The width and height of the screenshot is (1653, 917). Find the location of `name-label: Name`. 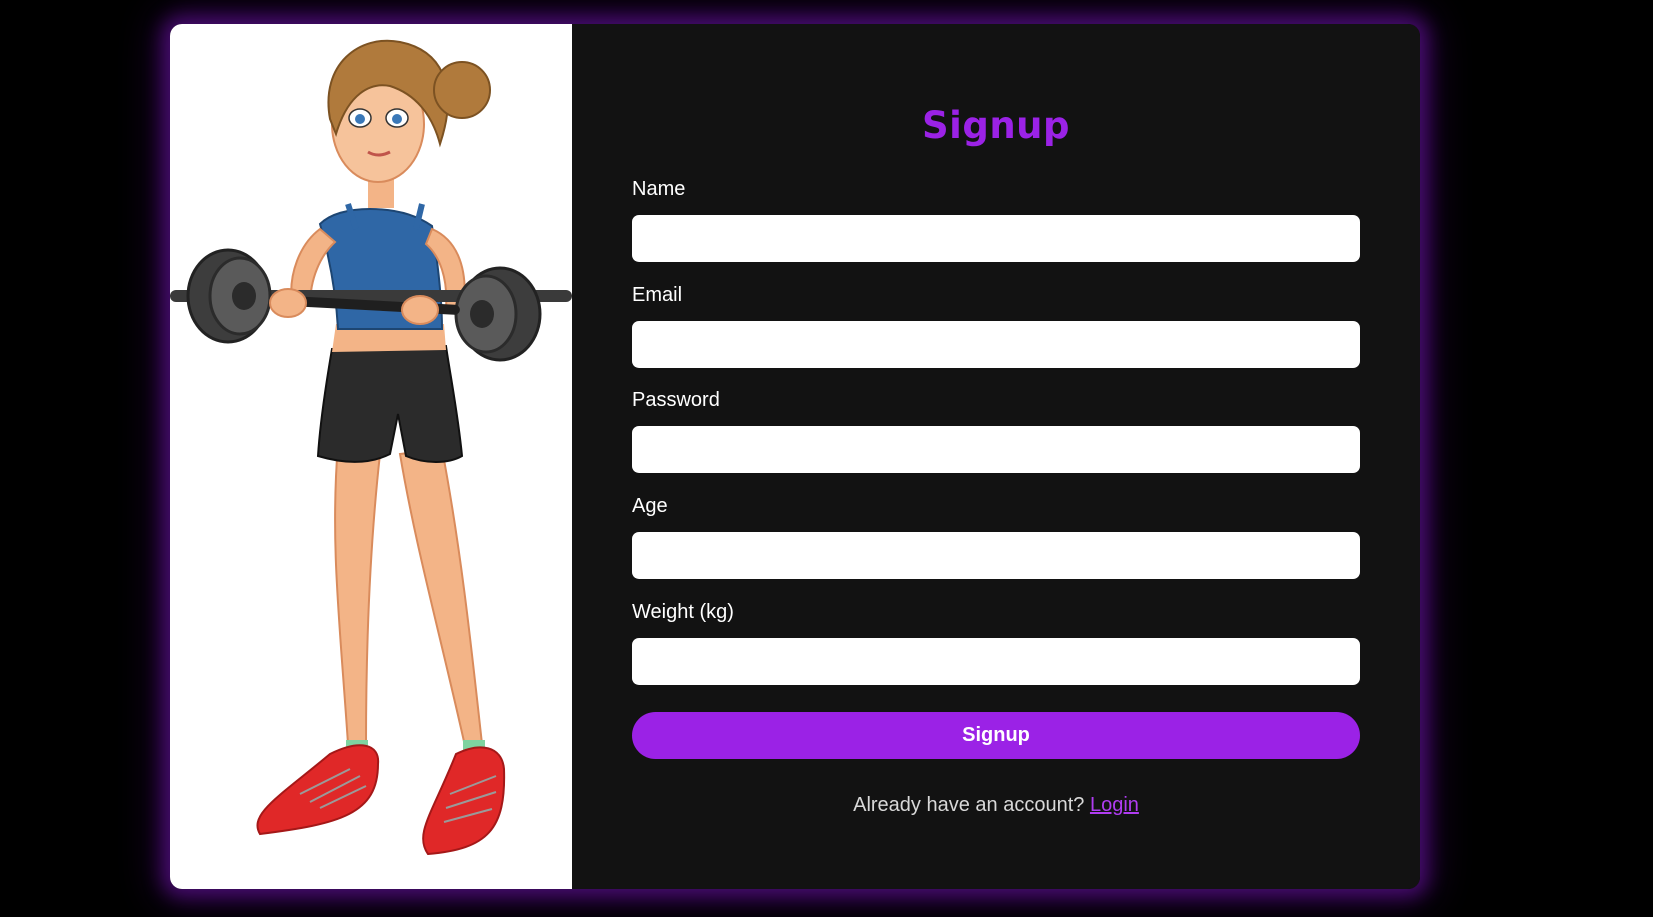

name-label: Name is located at coordinates (659, 189).